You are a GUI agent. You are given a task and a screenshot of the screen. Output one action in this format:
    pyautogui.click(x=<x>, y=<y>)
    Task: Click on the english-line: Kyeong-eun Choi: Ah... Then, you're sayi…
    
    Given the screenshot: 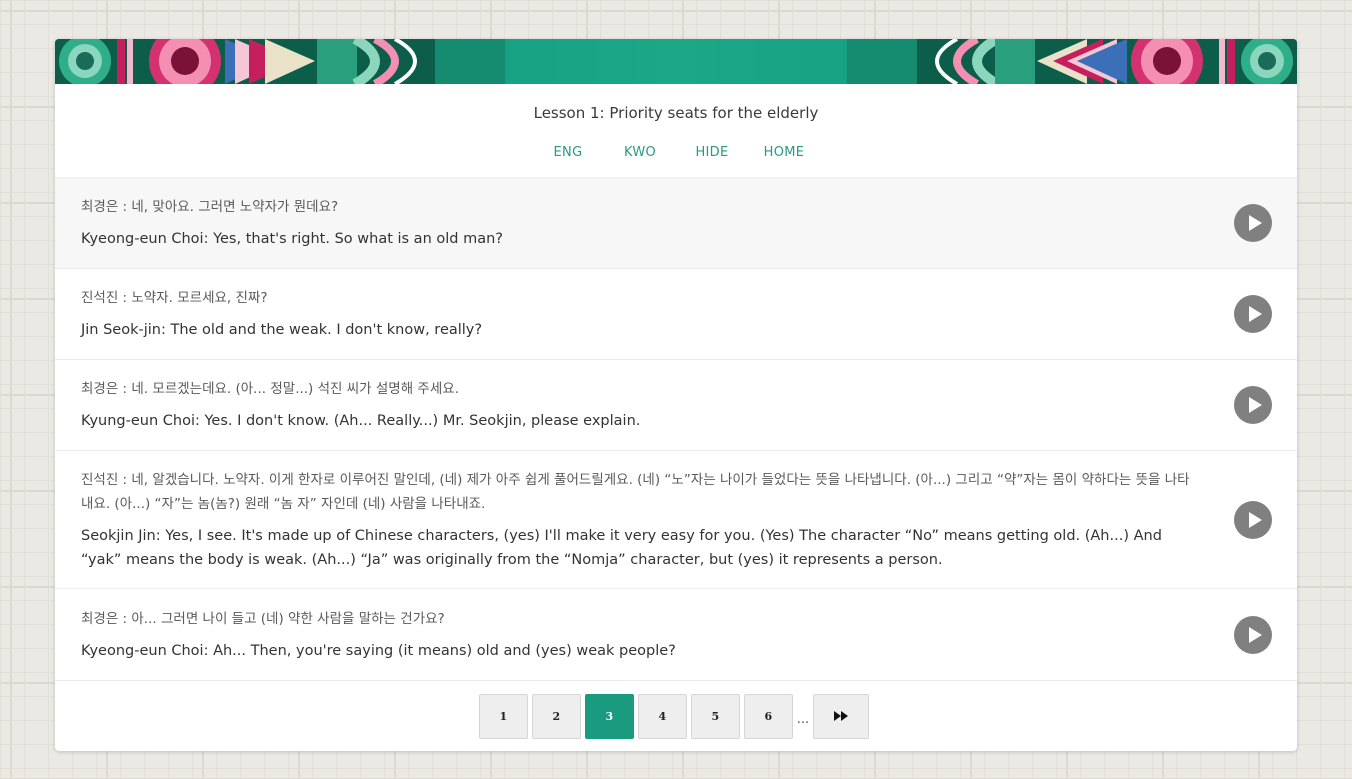 What is the action you would take?
    pyautogui.click(x=378, y=650)
    